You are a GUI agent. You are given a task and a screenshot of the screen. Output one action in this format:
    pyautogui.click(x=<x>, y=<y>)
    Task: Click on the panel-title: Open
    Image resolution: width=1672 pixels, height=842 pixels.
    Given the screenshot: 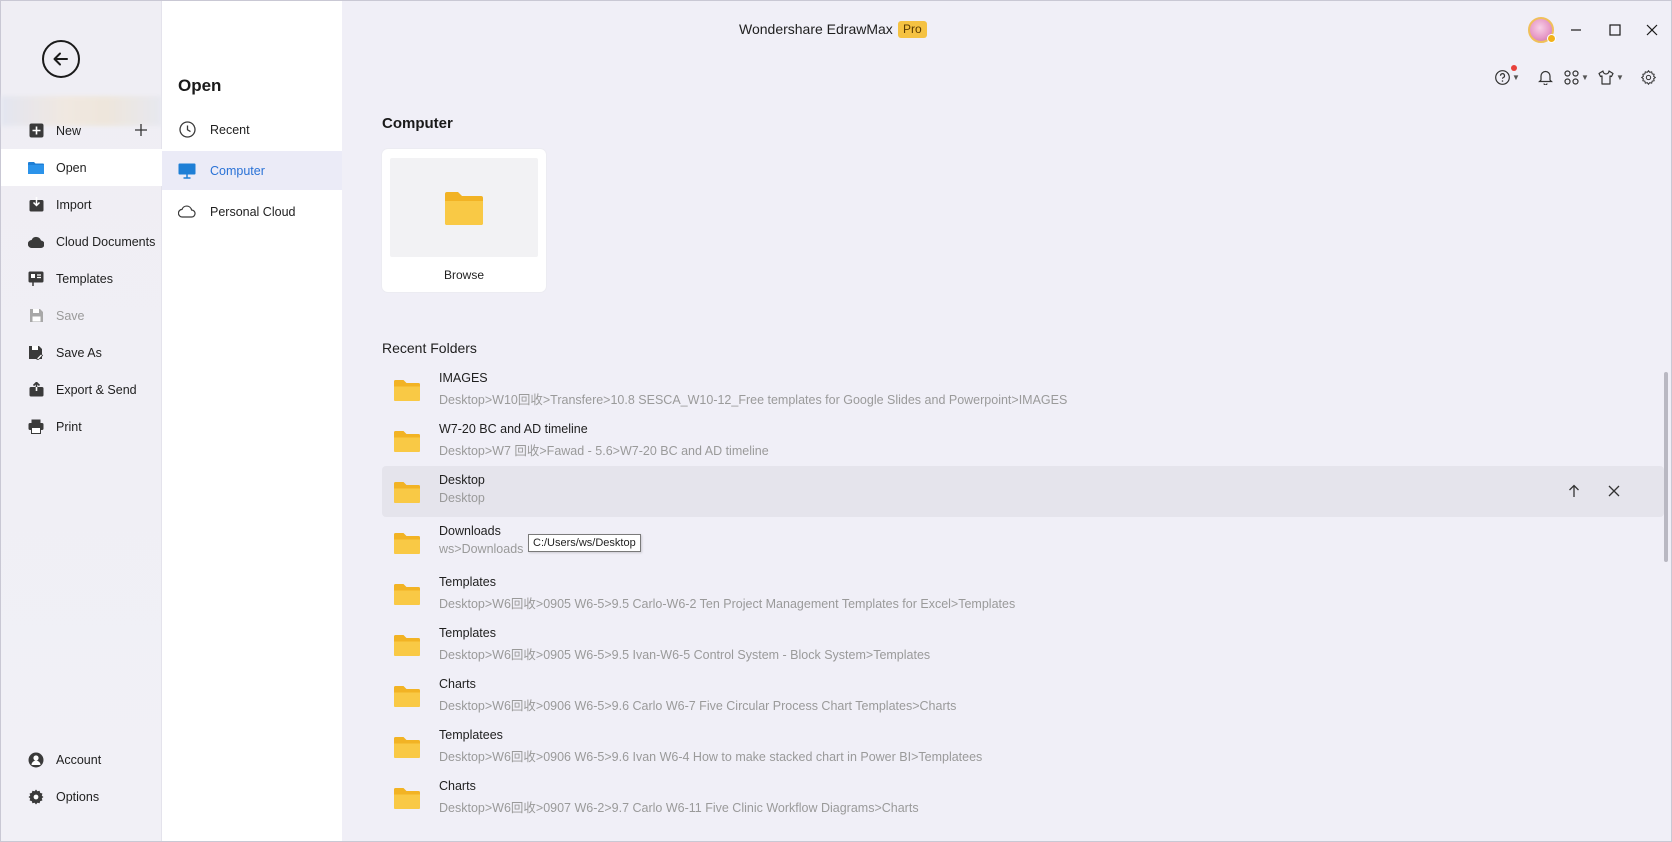 What is the action you would take?
    pyautogui.click(x=200, y=85)
    